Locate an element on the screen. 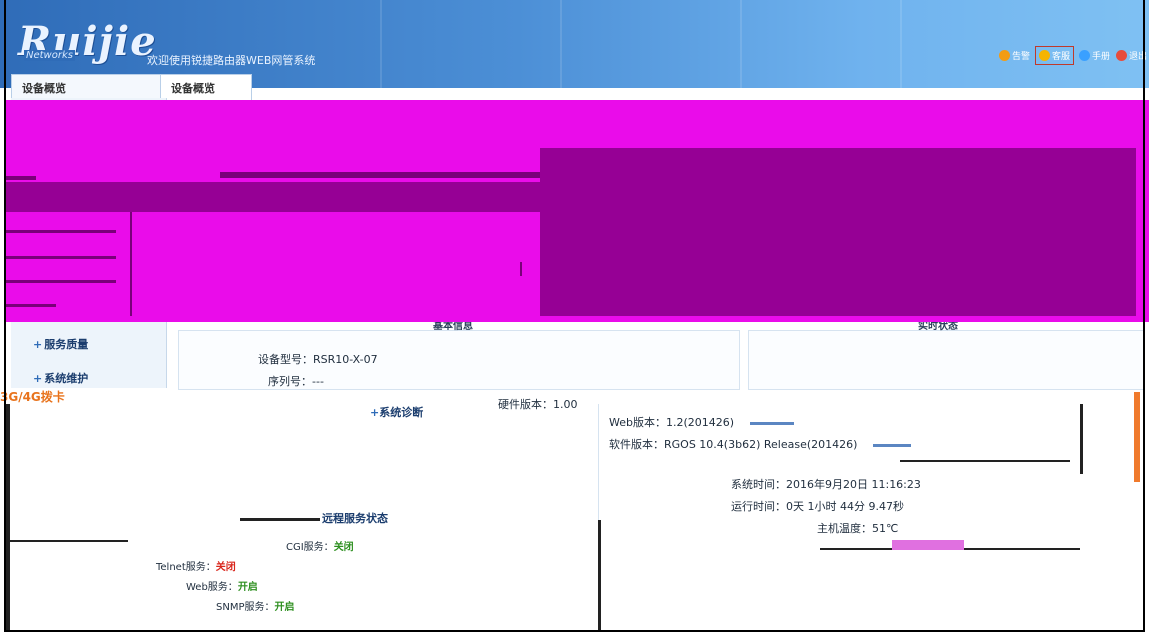 This screenshot has width=1149, height=632. snmp-service-status: SNMP服务：开启 is located at coordinates (255, 607).